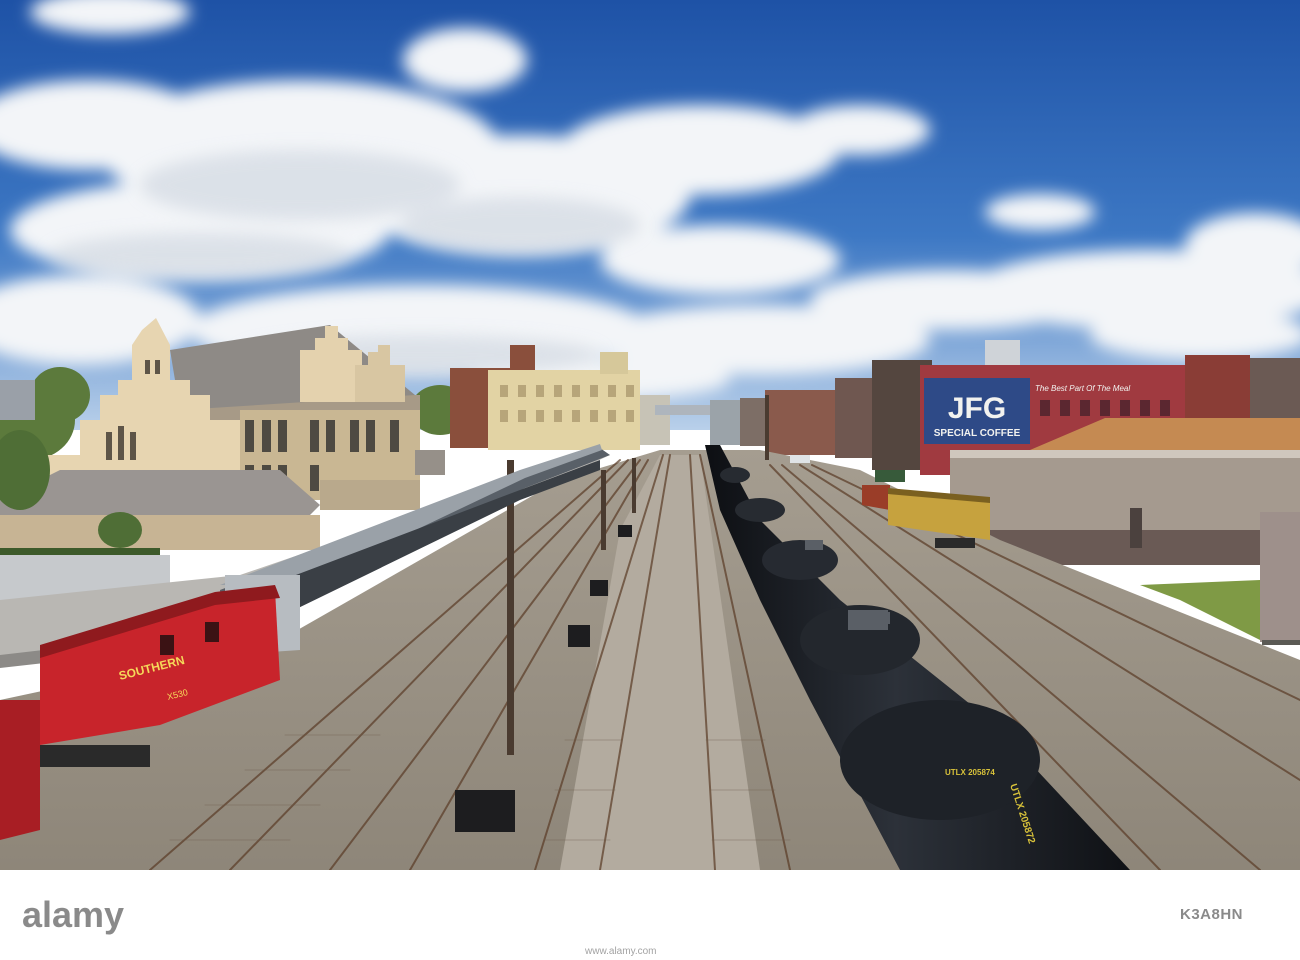  What do you see at coordinates (977, 408) in the screenshot?
I see `billboard-logo: JFG` at bounding box center [977, 408].